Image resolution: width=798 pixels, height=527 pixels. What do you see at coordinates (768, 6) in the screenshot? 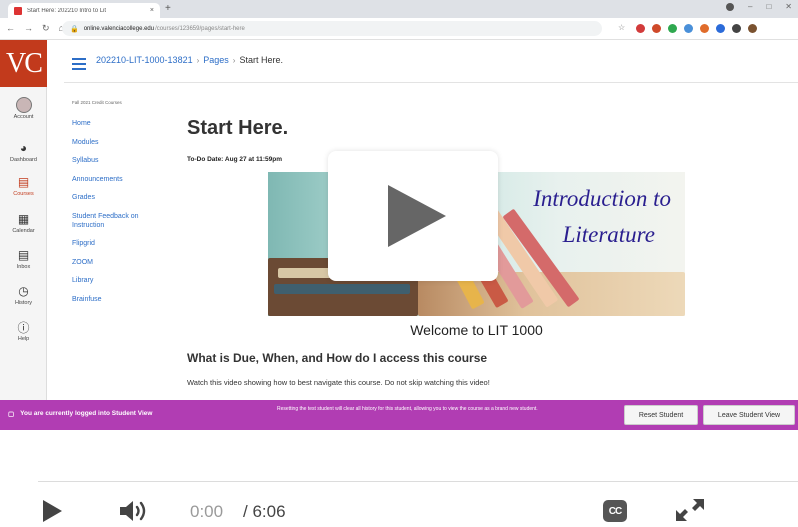
I see `maximize-icon: □` at bounding box center [768, 6].